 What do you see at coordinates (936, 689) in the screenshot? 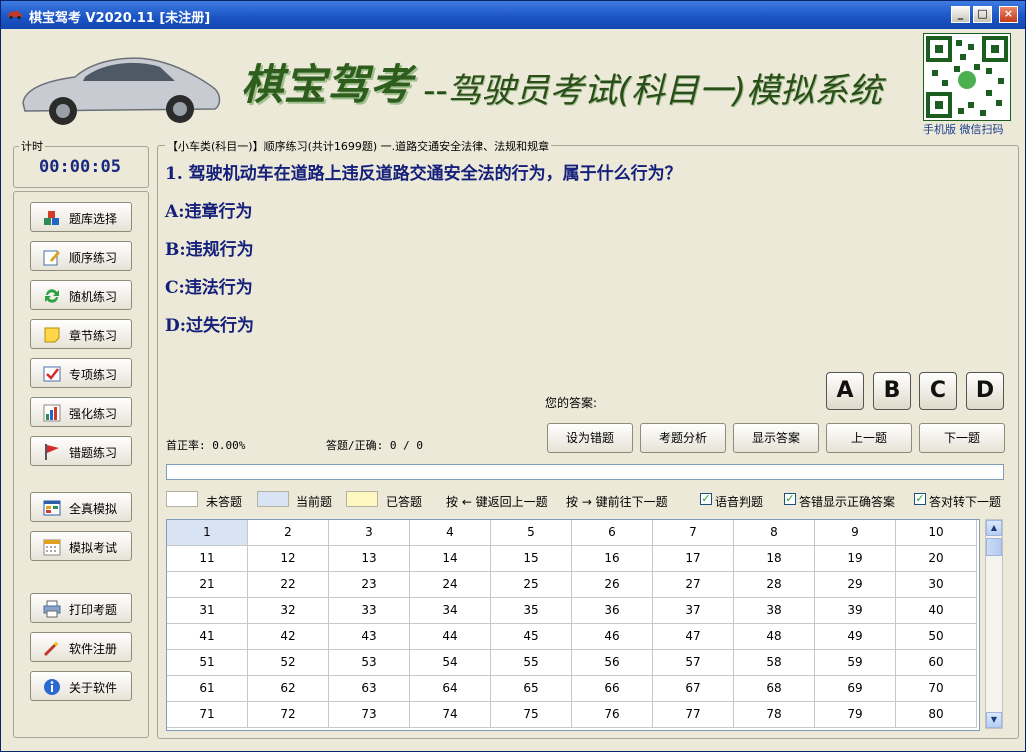
I see `question-cell: 70` at bounding box center [936, 689].